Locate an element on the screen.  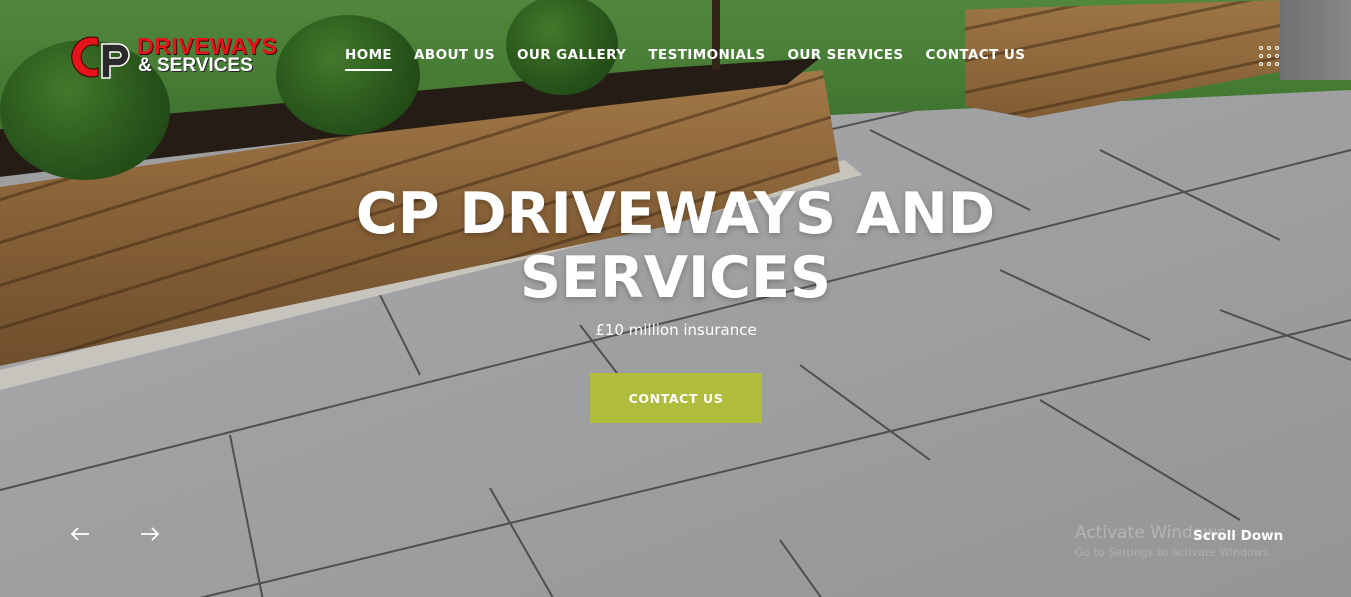
grid-dots-icon is located at coordinates (1270, 57).